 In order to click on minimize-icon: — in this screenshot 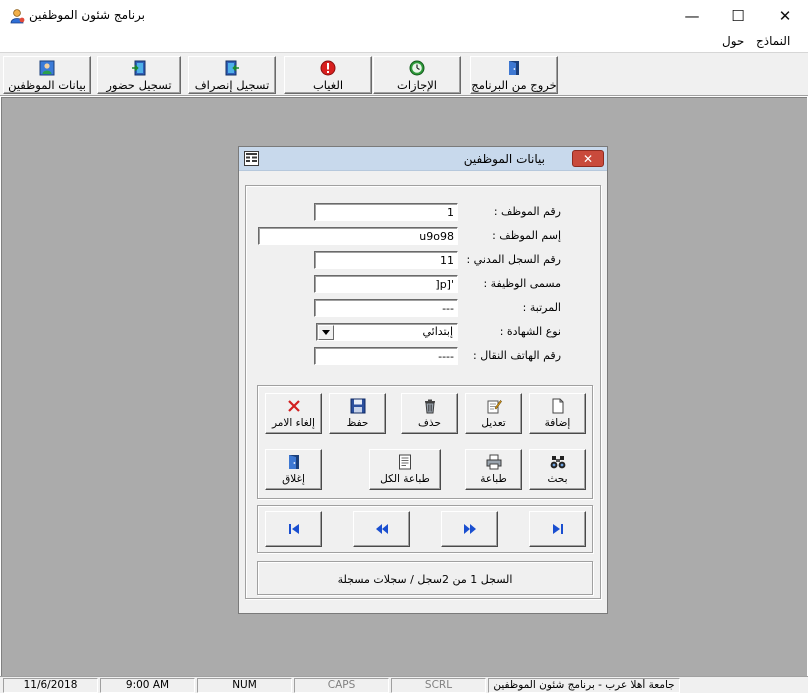, I will do `click(692, 15)`.